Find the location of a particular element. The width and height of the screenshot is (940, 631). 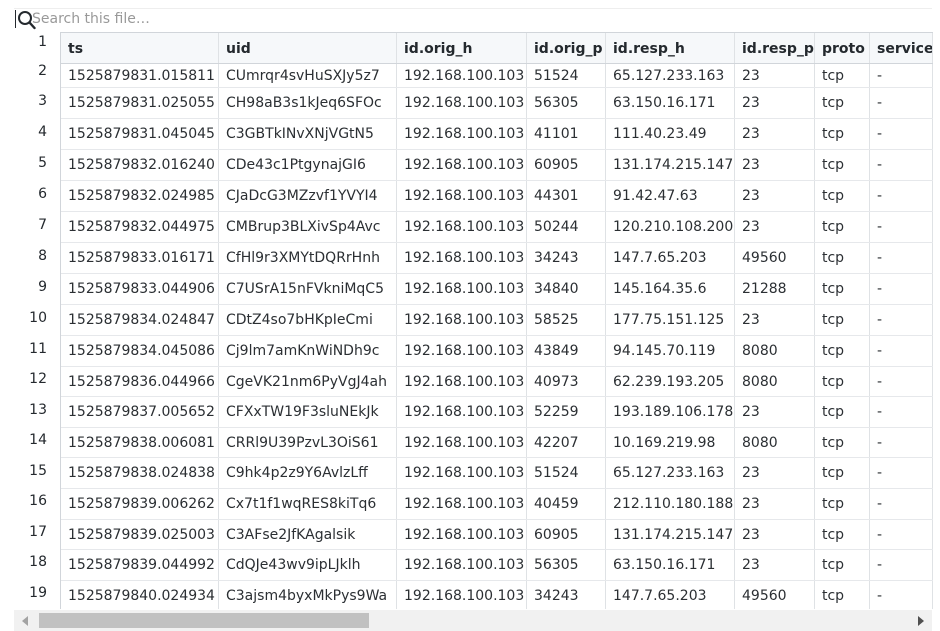

table-cell: 1525879833.016171 is located at coordinates (140, 258).